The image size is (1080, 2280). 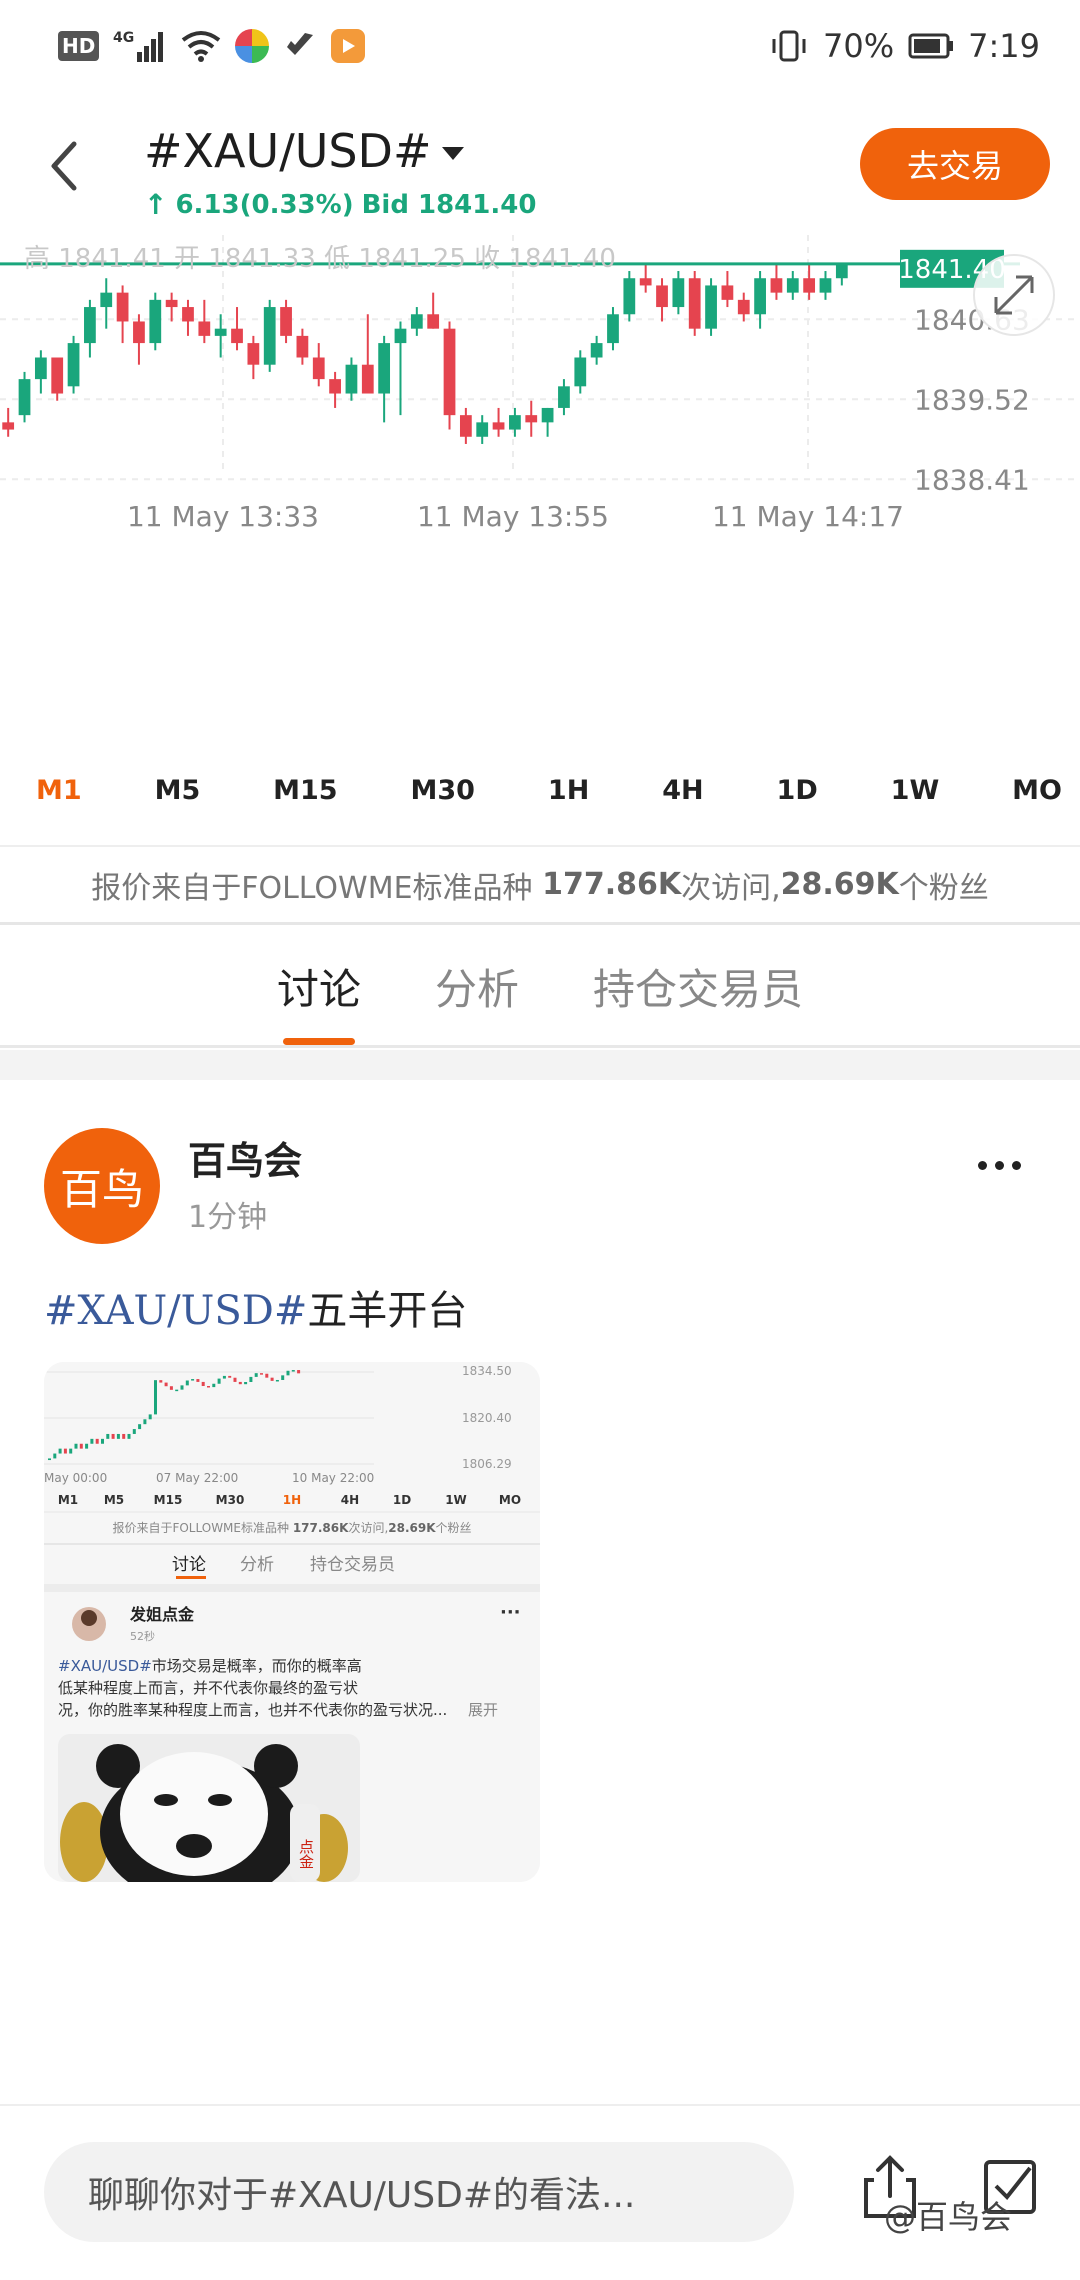 I want to click on post-hashtag: #XAU/USD#, so click(x=175, y=1311).